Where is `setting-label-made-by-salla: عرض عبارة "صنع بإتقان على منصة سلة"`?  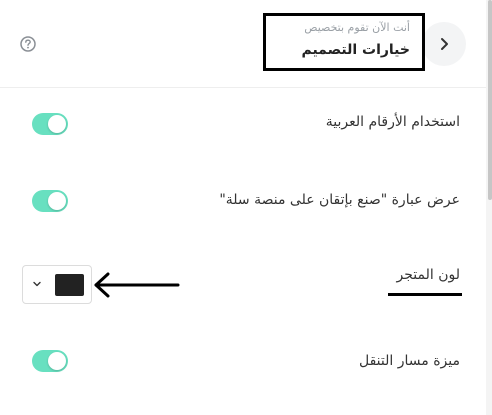 setting-label-made-by-salla: عرض عبارة "صنع بإتقان على منصة سلة" is located at coordinates (339, 200).